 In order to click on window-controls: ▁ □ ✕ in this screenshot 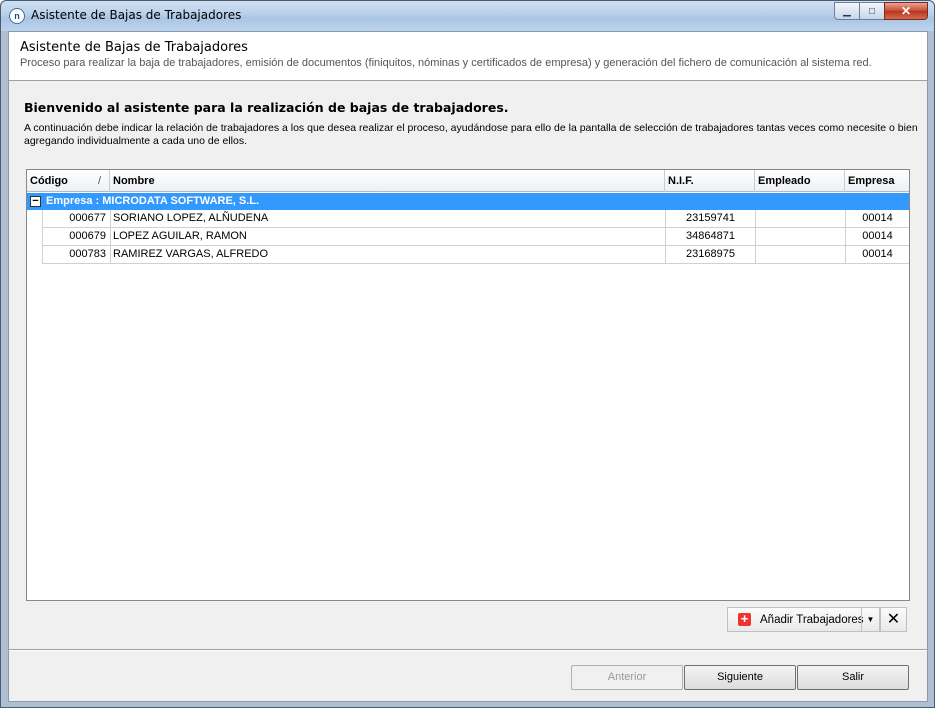, I will do `click(881, 11)`.